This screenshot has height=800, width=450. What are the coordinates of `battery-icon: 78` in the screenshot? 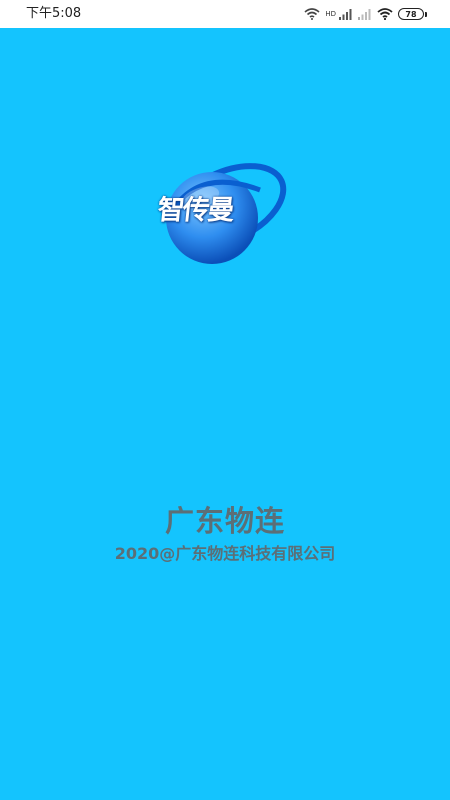 It's located at (412, 14).